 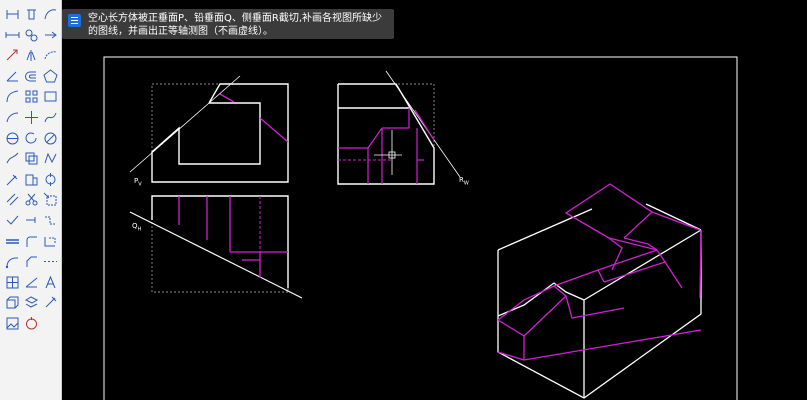 I want to click on side-view-frame, so click(x=386, y=134).